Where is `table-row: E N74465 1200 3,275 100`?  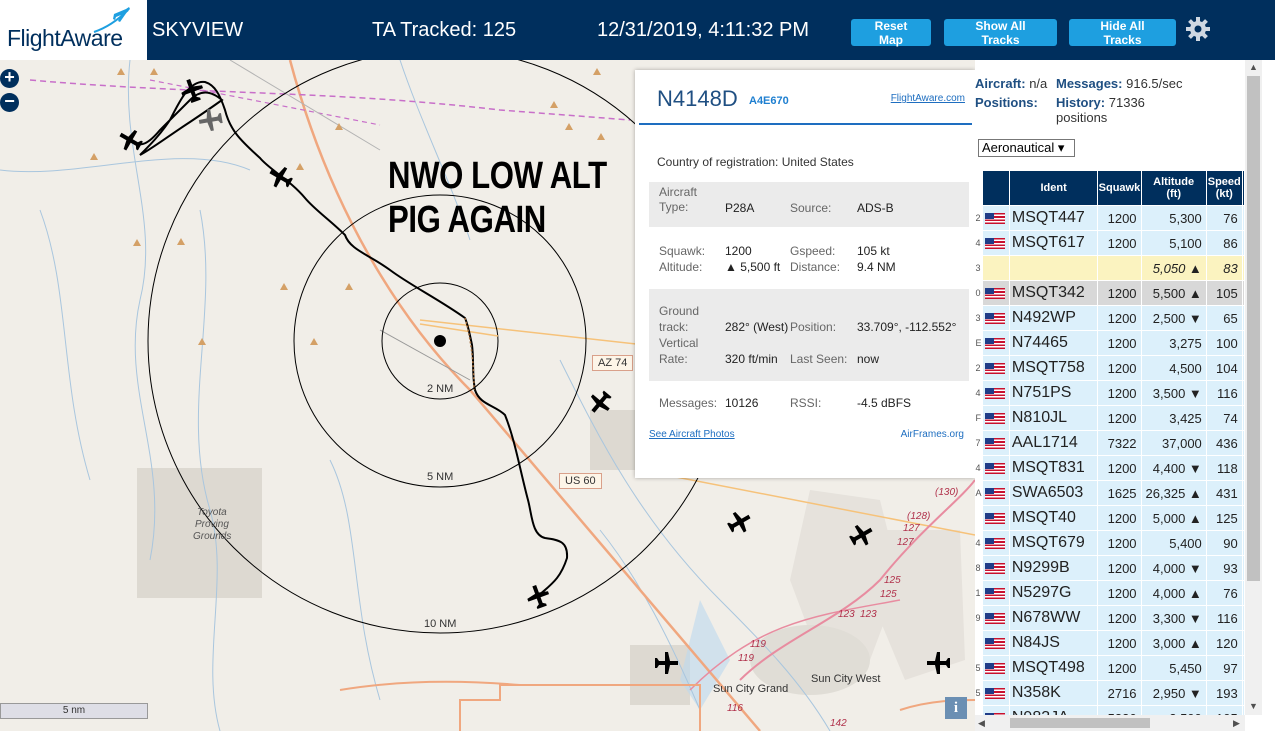
table-row: E N74465 1200 3,275 100 is located at coordinates (1110, 343).